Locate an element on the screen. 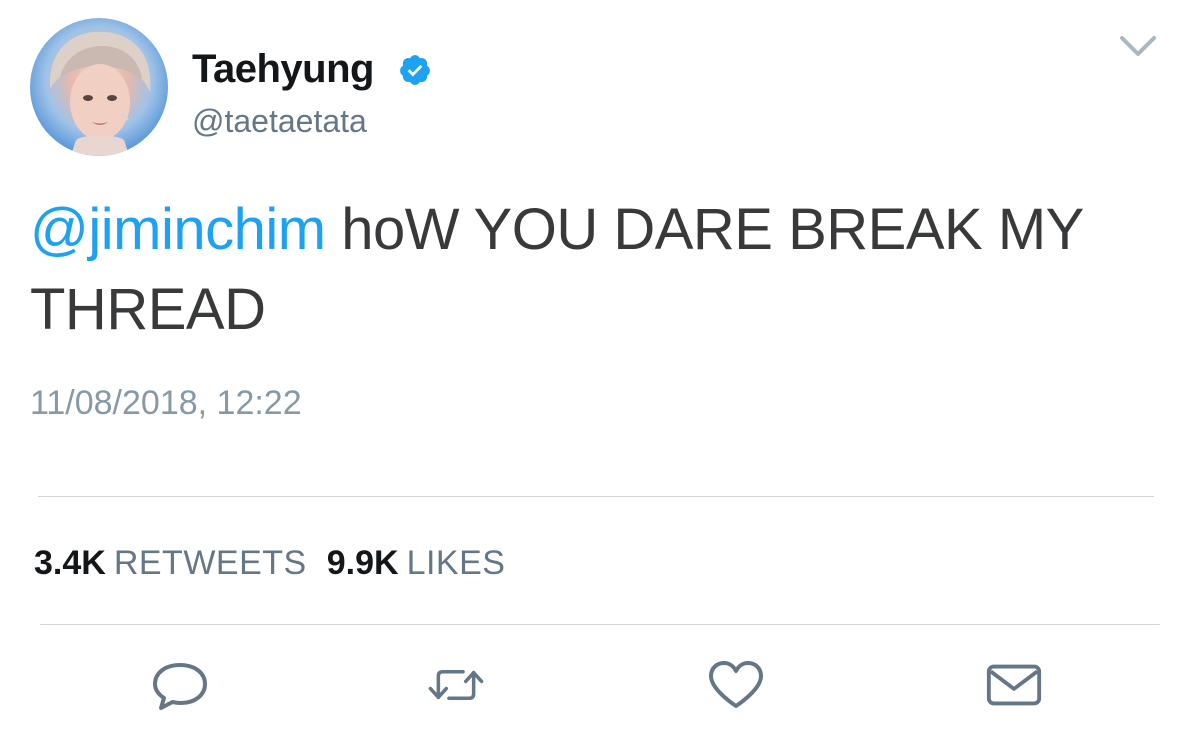 Image resolution: width=1200 pixels, height=739 pixels. avatar-photo is located at coordinates (100, 93).